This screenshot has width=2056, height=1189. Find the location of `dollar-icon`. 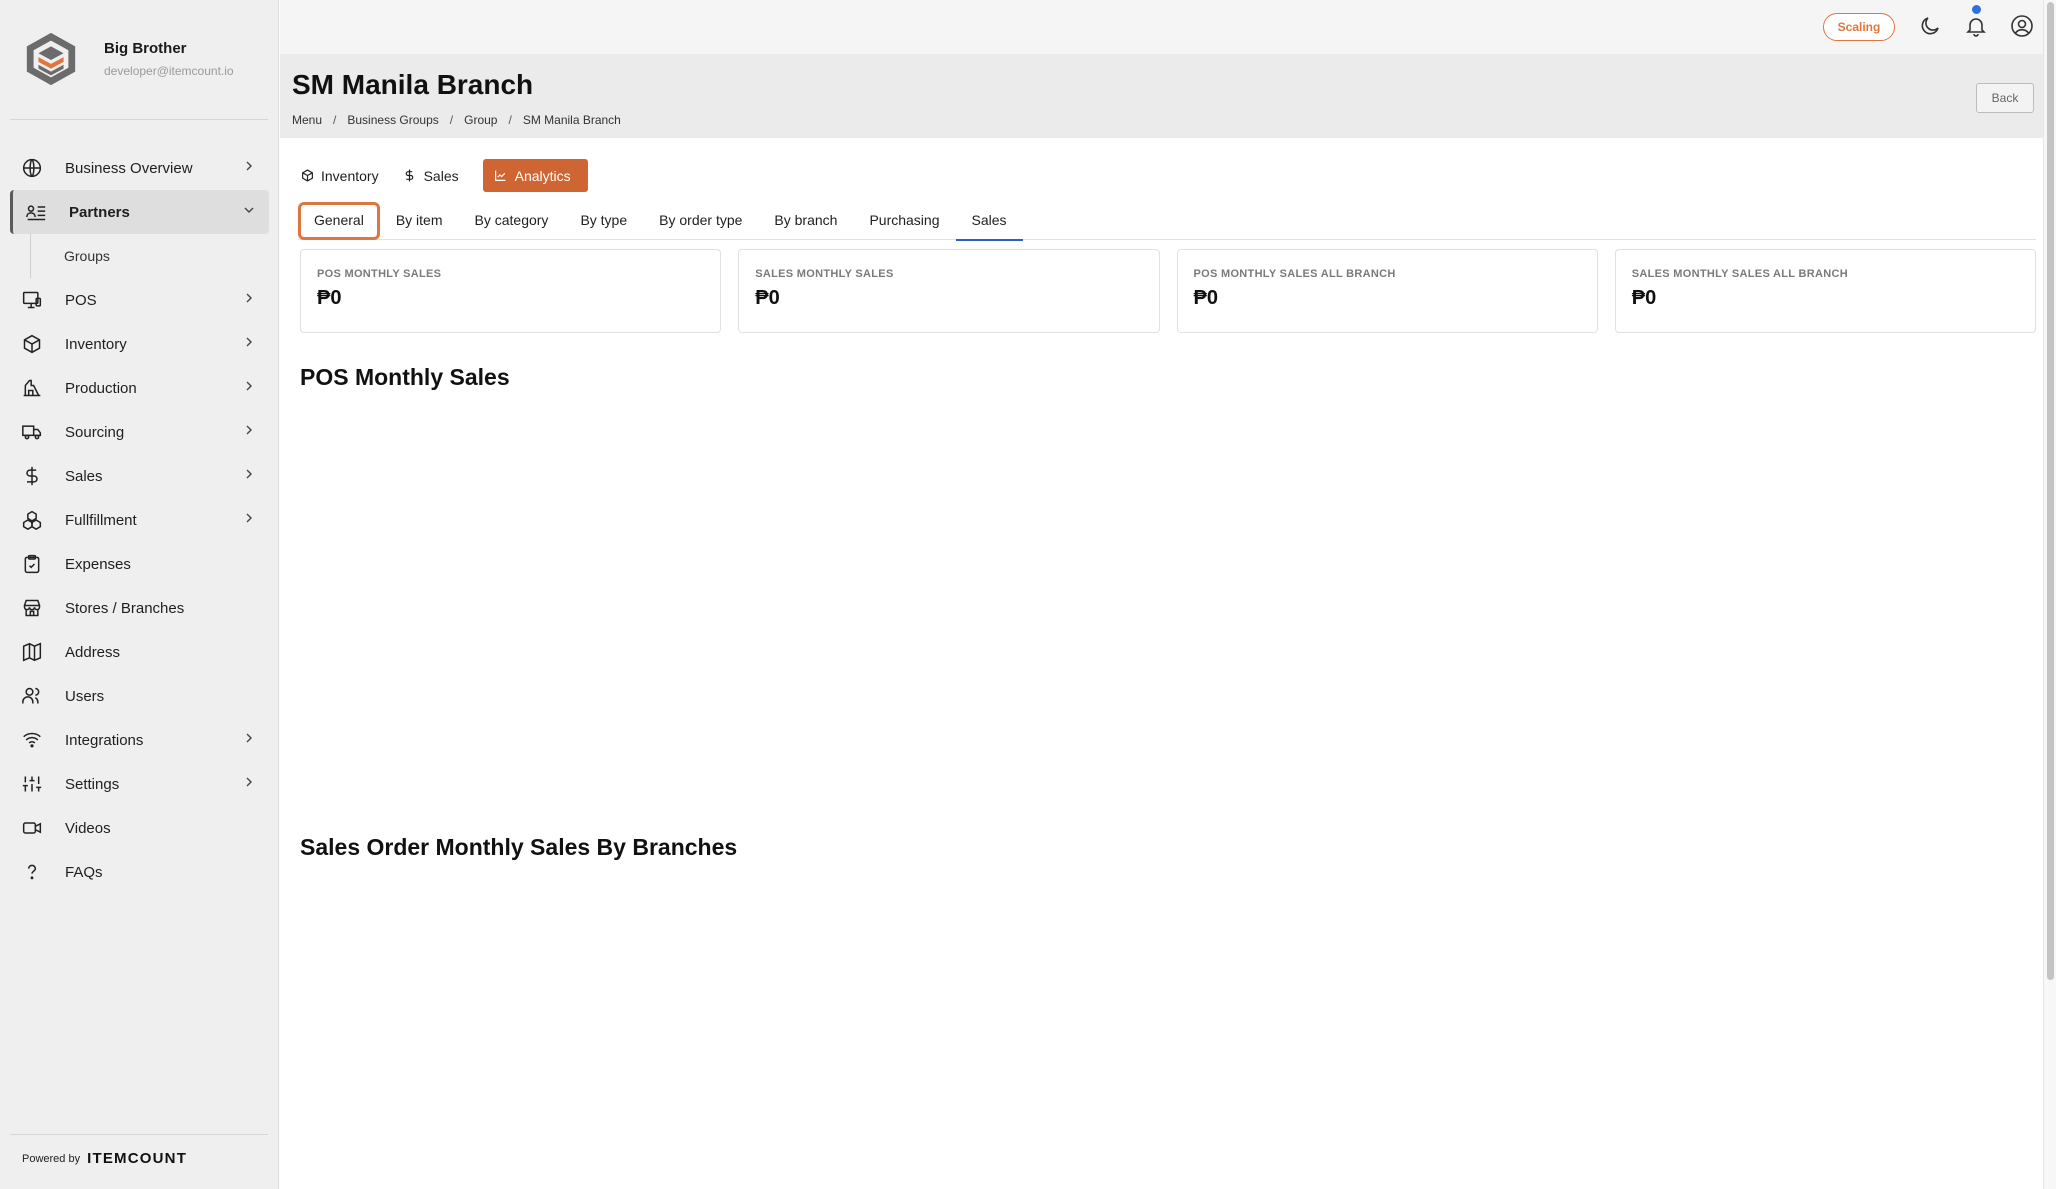

dollar-icon is located at coordinates (410, 176).